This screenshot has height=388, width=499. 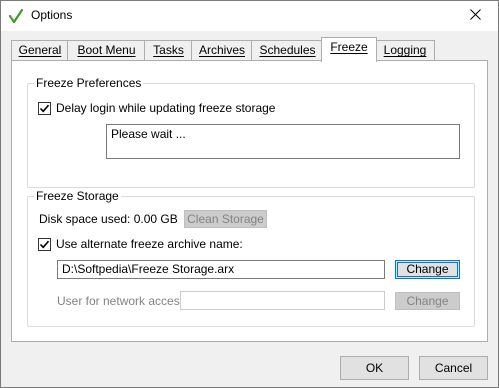 What do you see at coordinates (16, 16) in the screenshot?
I see `app-checkmark-icon` at bounding box center [16, 16].